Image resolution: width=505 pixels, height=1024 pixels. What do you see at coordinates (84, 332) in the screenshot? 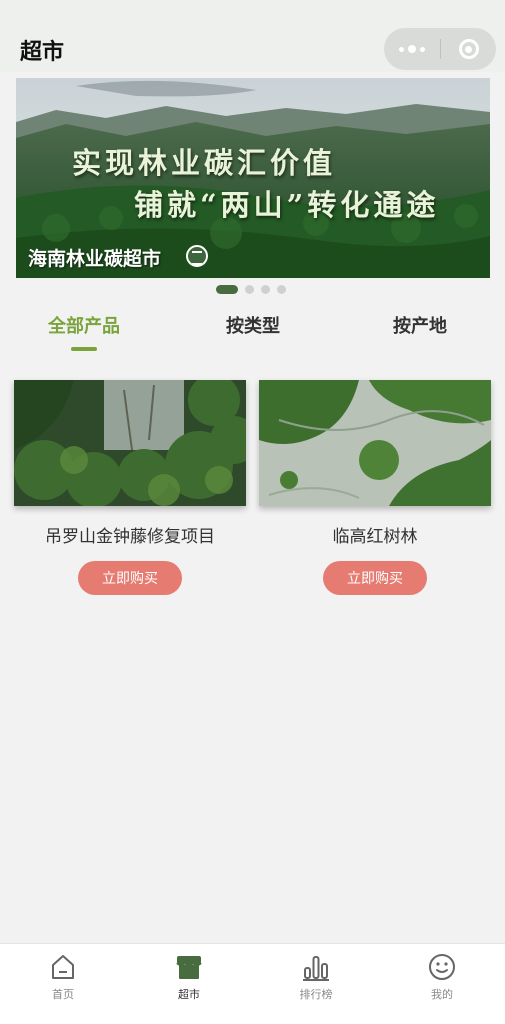
I see `tab-all-products: 全部产品` at bounding box center [84, 332].